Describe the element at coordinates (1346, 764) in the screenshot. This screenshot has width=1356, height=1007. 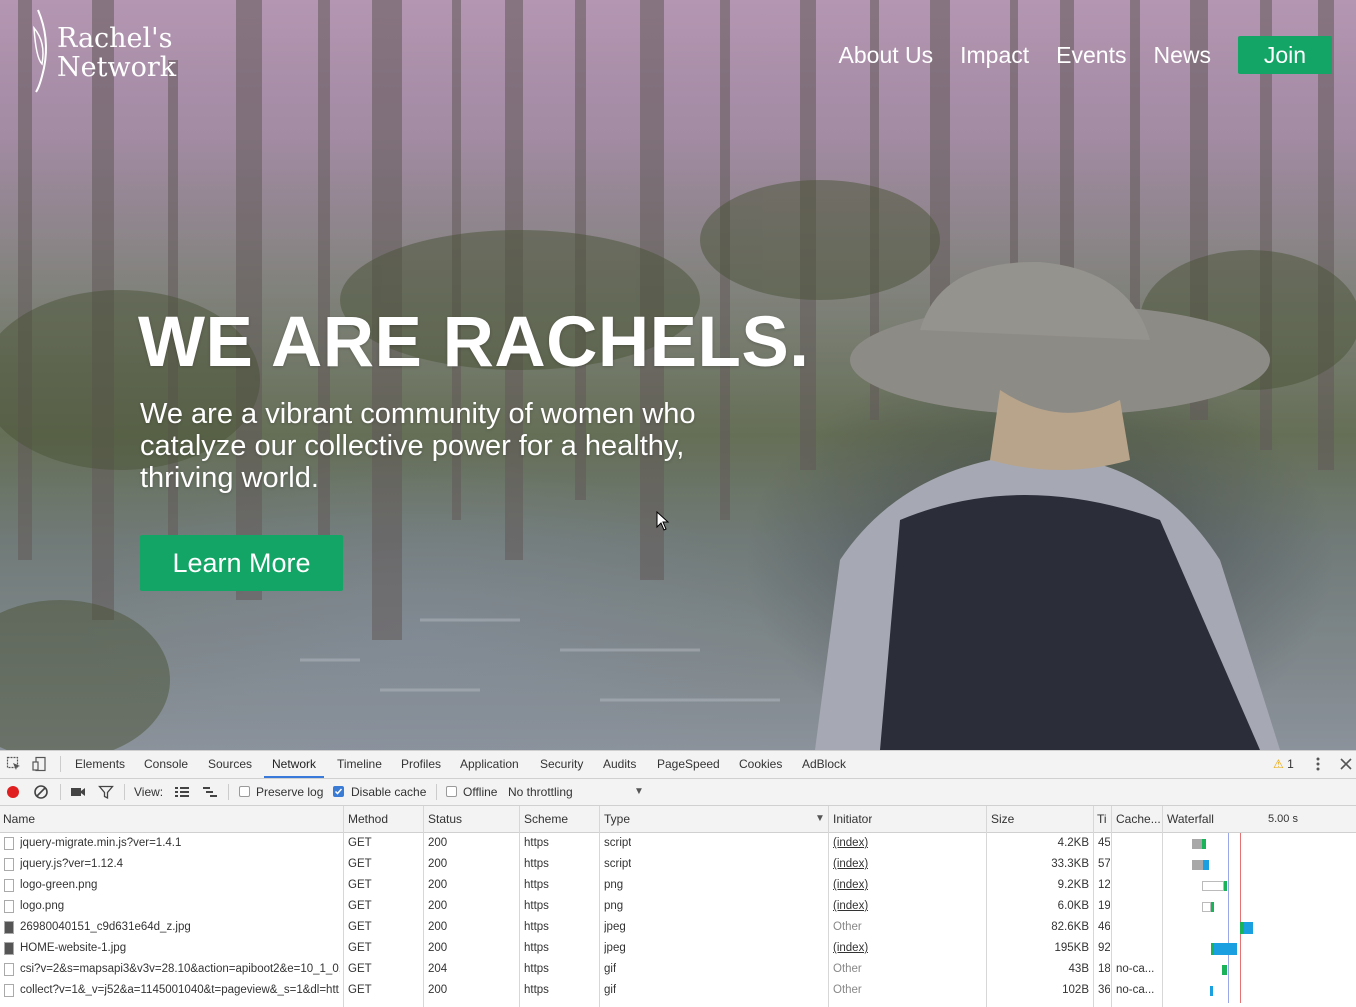
I see `close-devtools-icon` at that location.